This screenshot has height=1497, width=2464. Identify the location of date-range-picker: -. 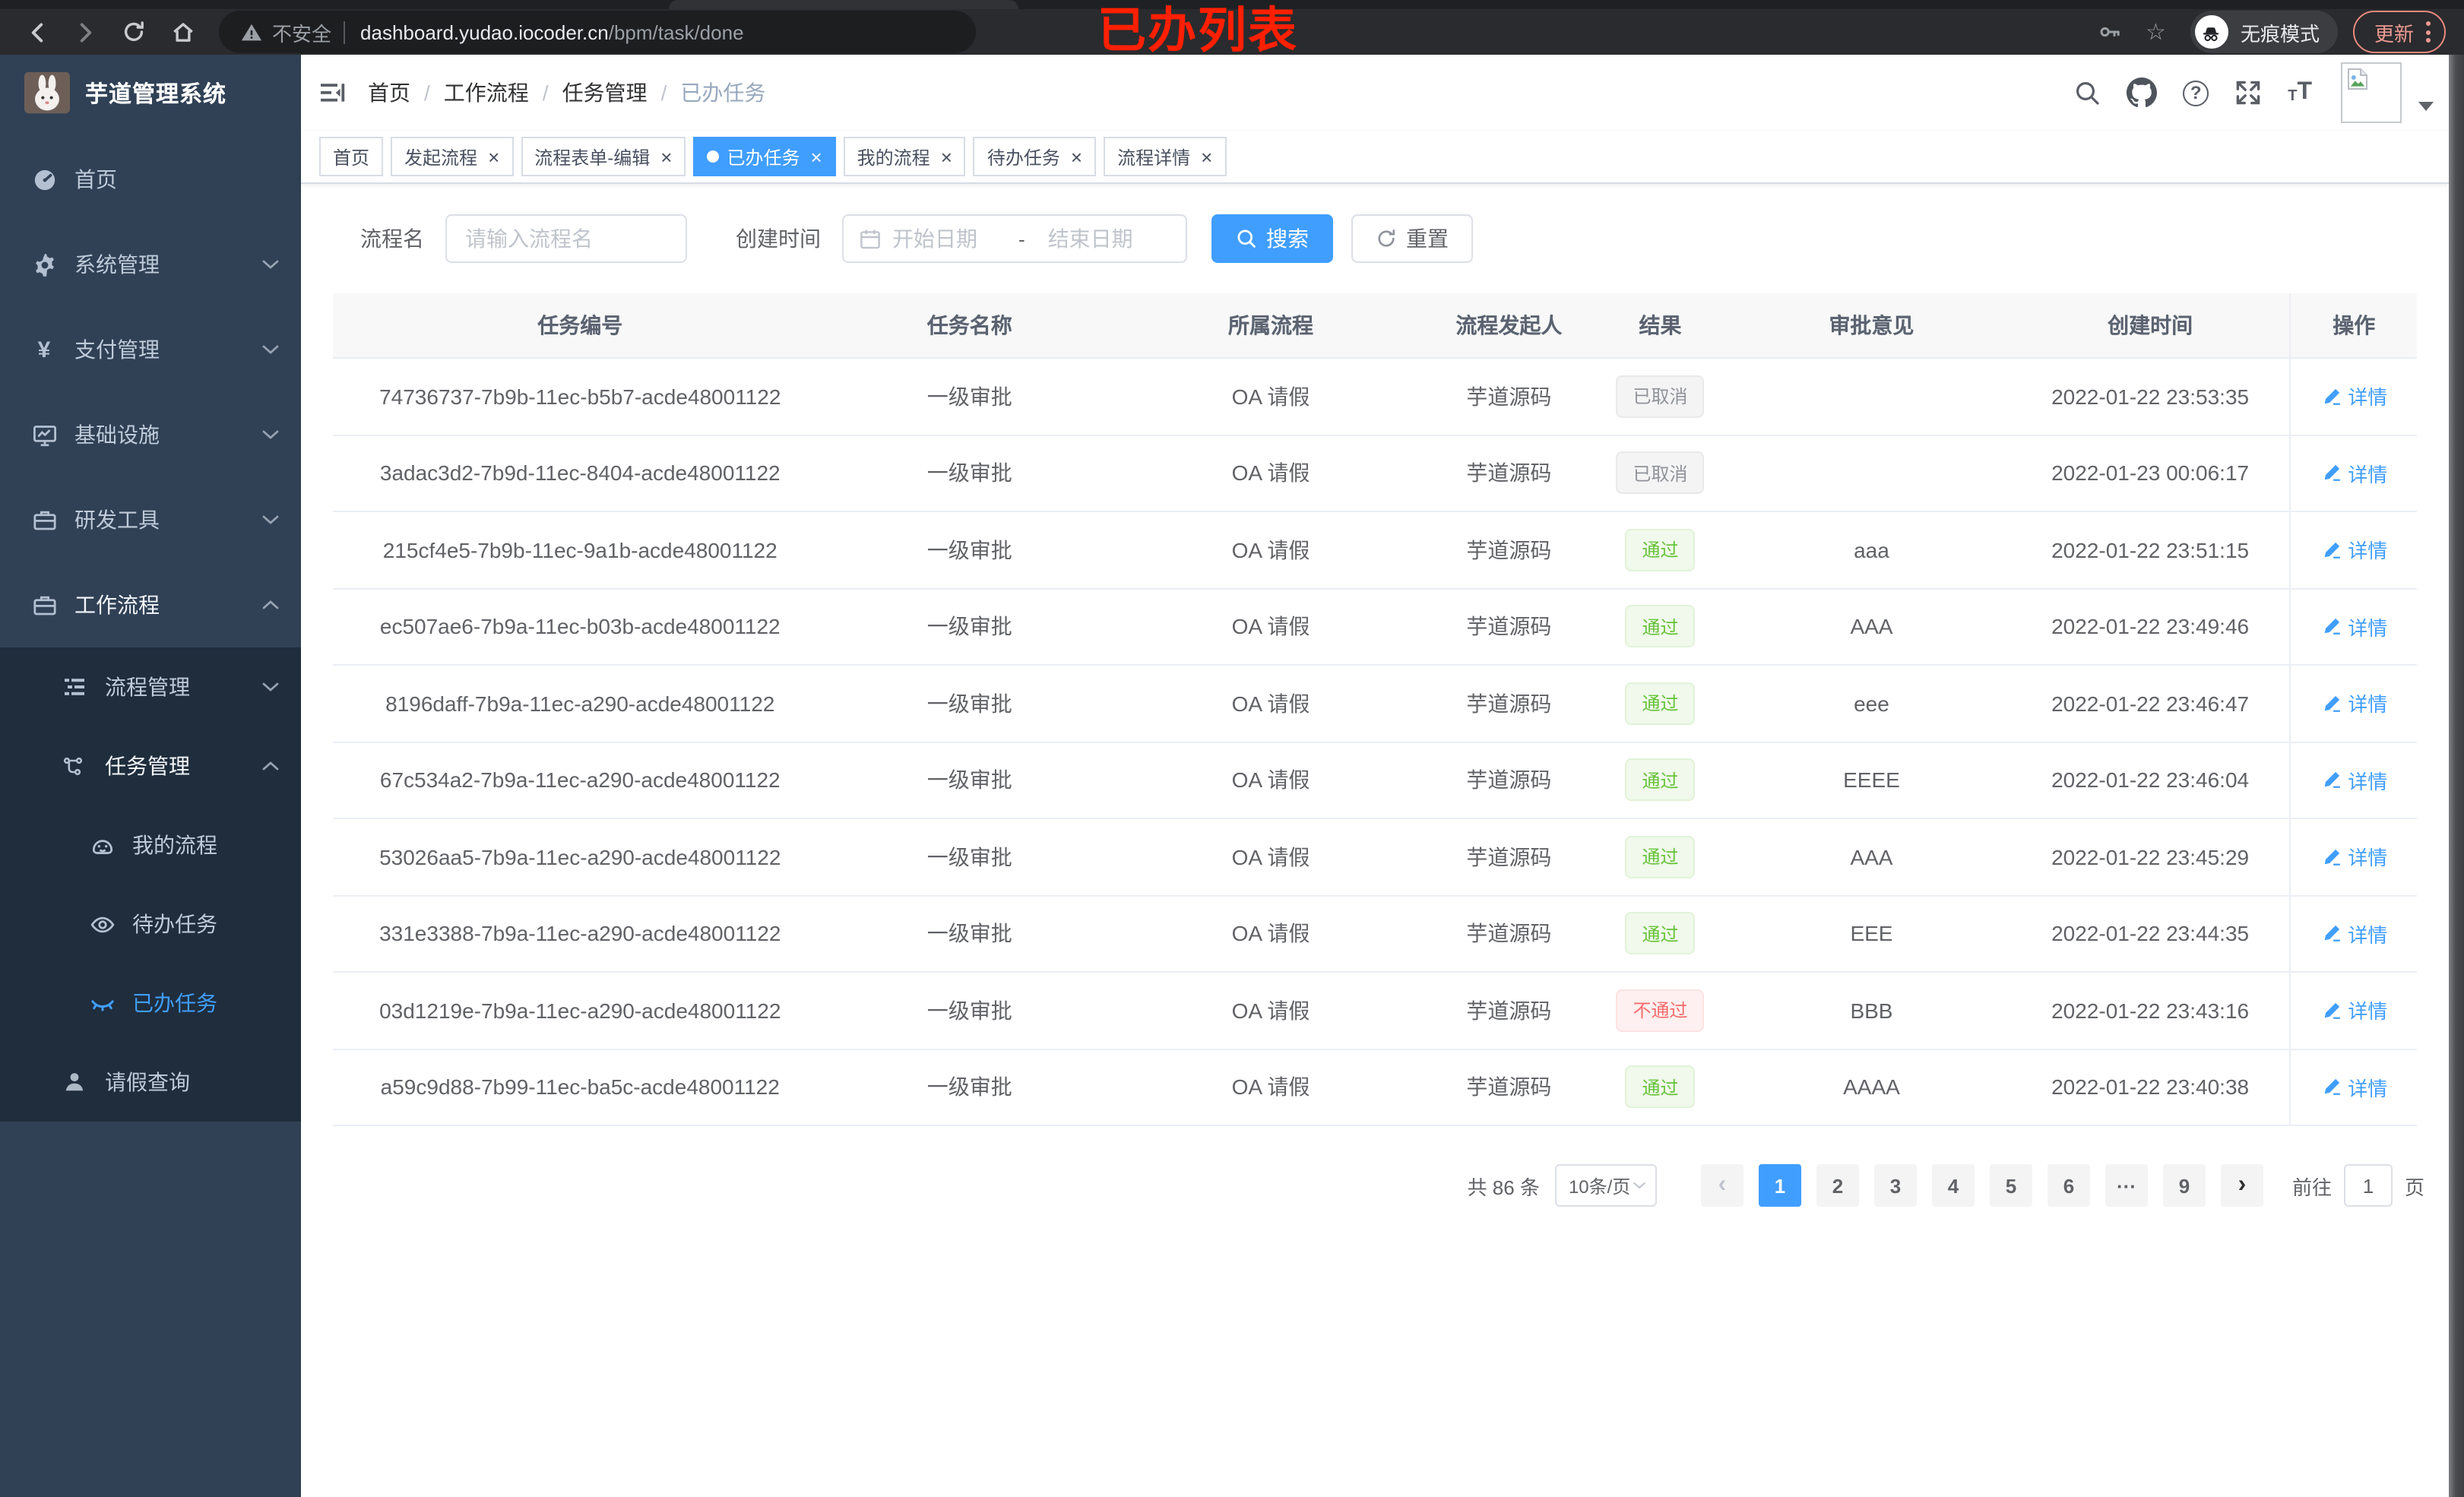
(1015, 238).